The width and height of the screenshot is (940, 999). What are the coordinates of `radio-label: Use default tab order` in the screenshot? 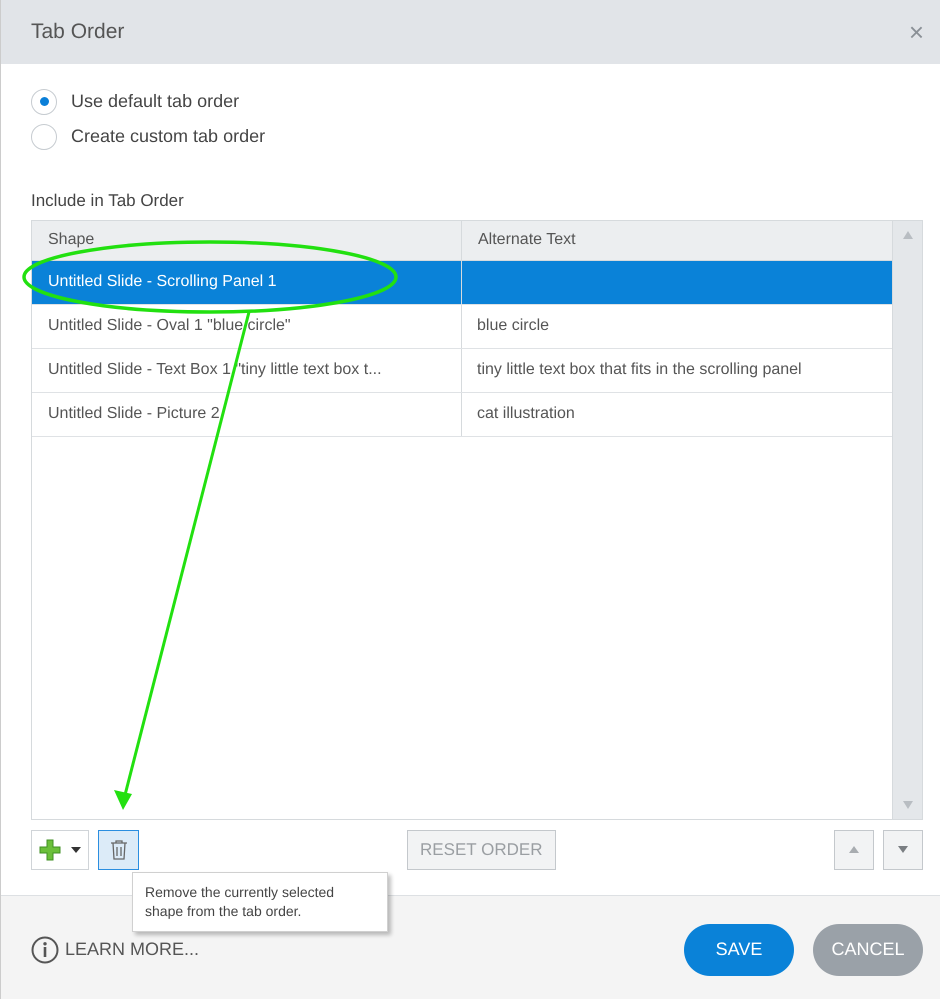 It's located at (155, 101).